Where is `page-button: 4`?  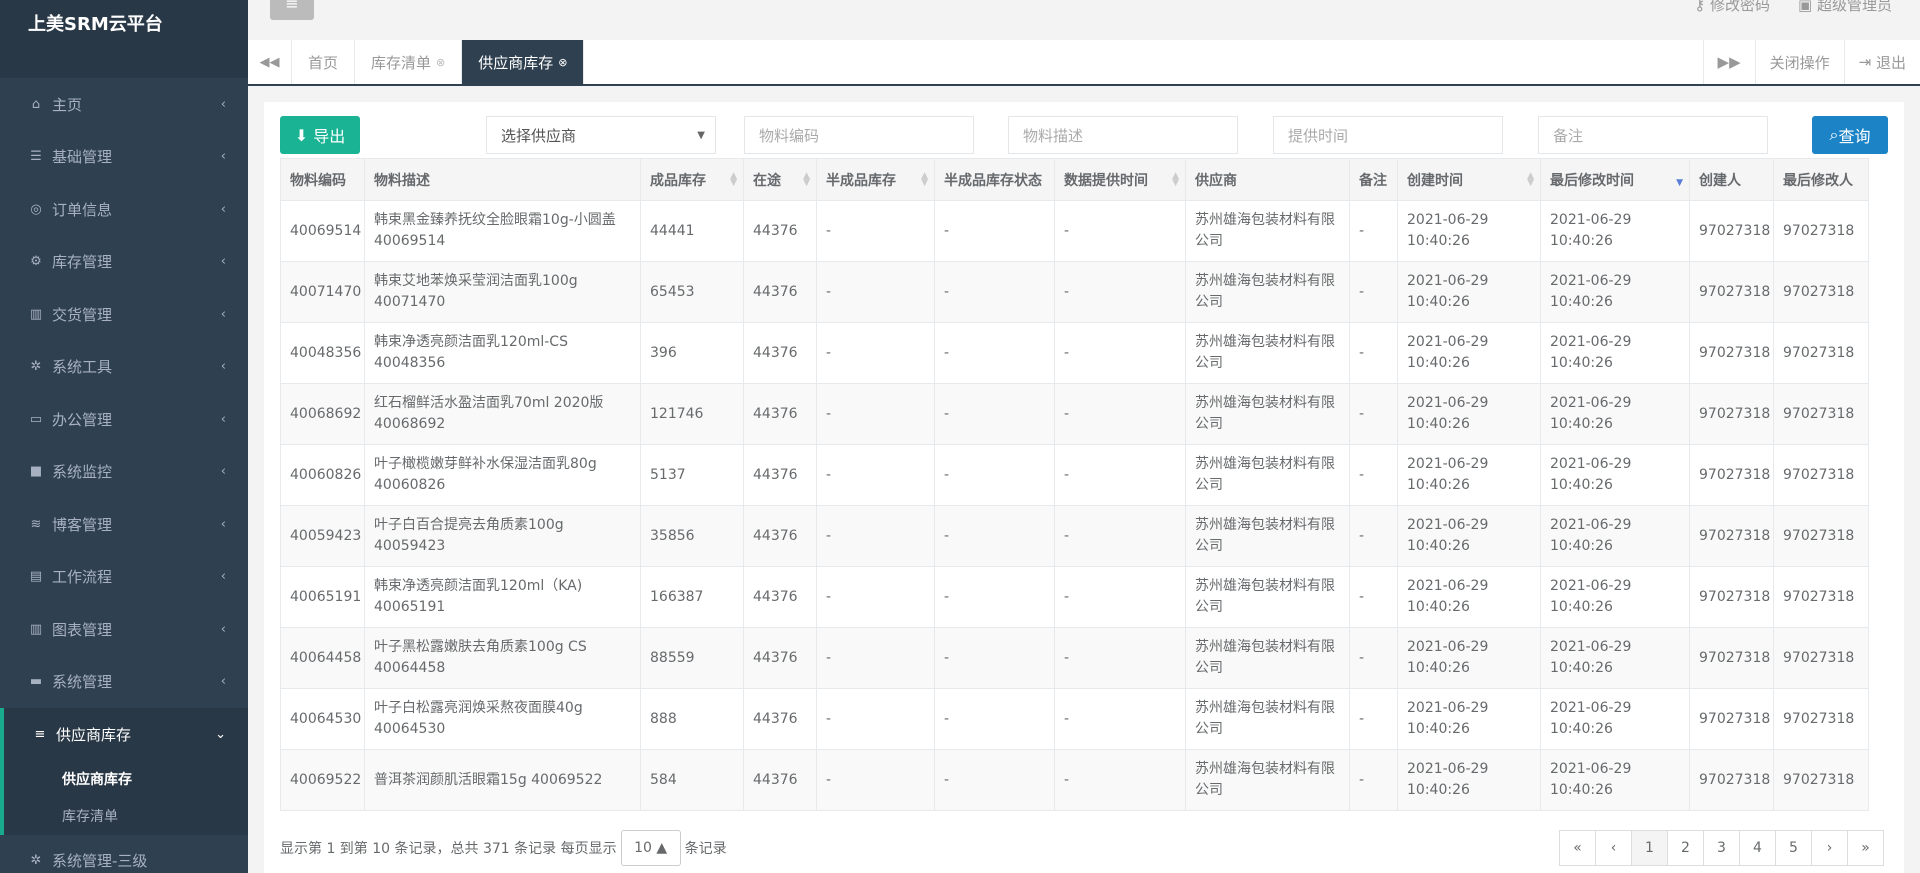 page-button: 4 is located at coordinates (1757, 848).